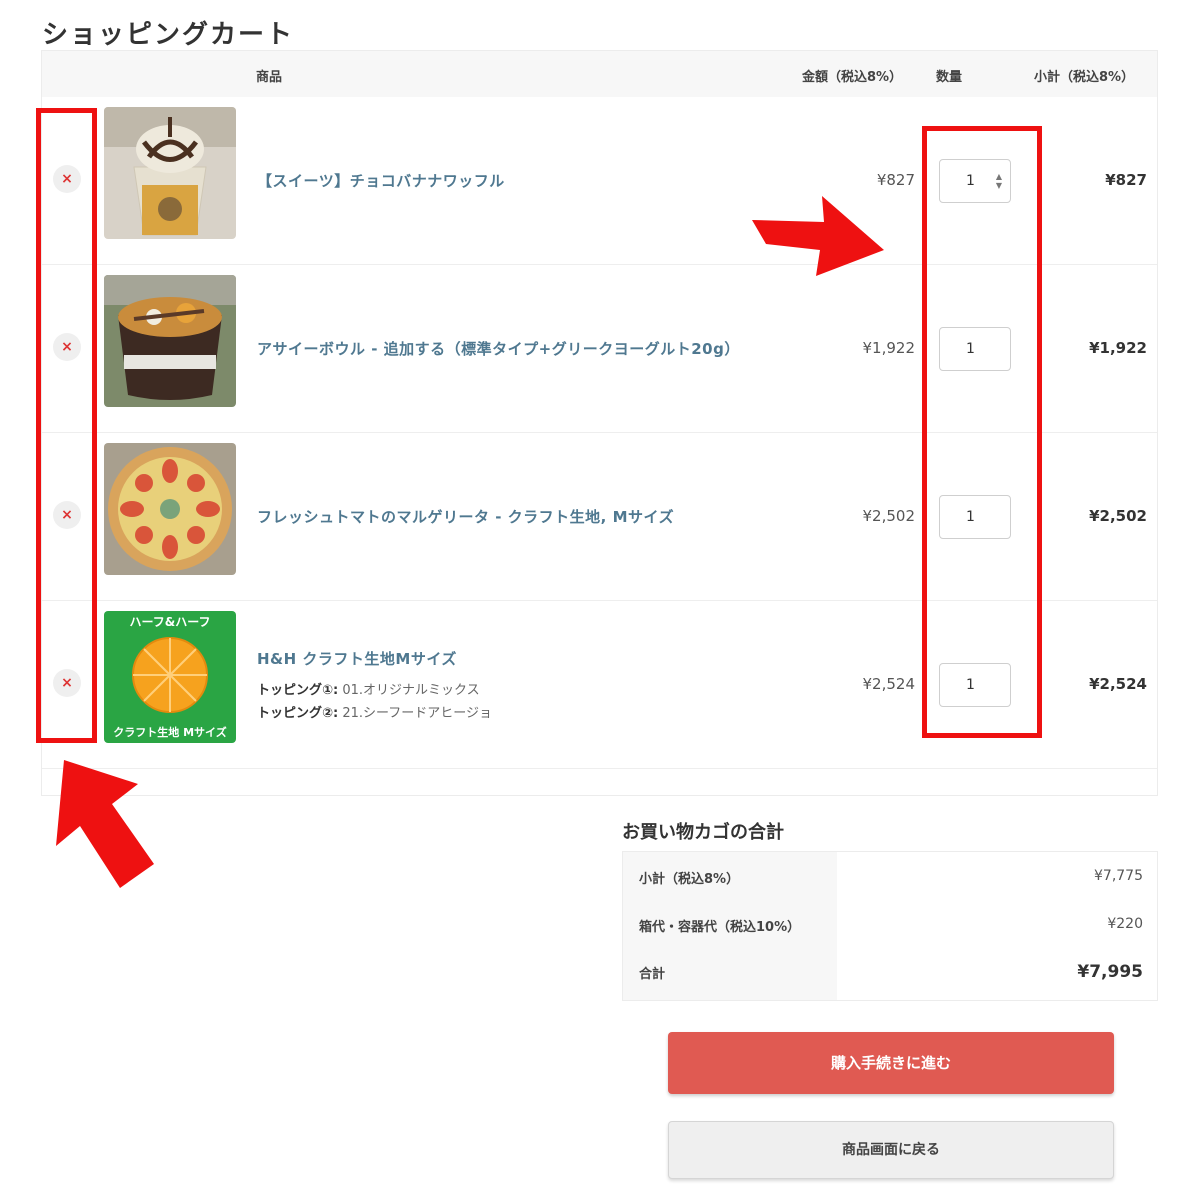 This screenshot has height=1196, width=1198. What do you see at coordinates (889, 348) in the screenshot?
I see `item-price: ¥1,922` at bounding box center [889, 348].